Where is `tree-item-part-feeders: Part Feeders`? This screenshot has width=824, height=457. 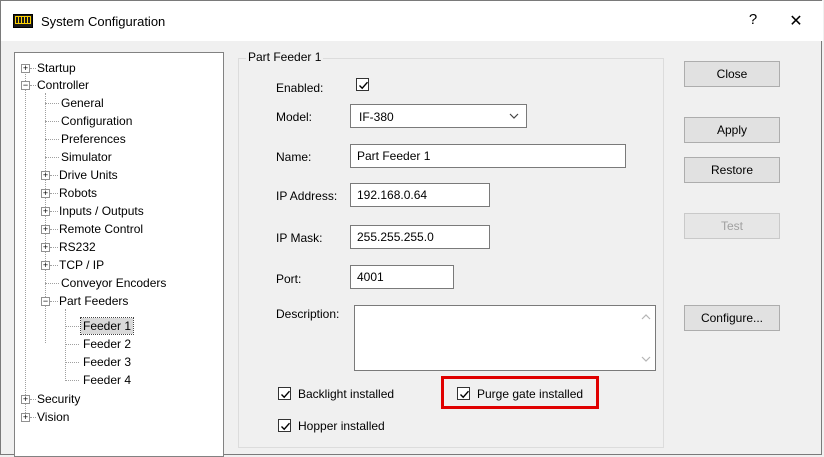 tree-item-part-feeders: Part Feeders is located at coordinates (93, 301).